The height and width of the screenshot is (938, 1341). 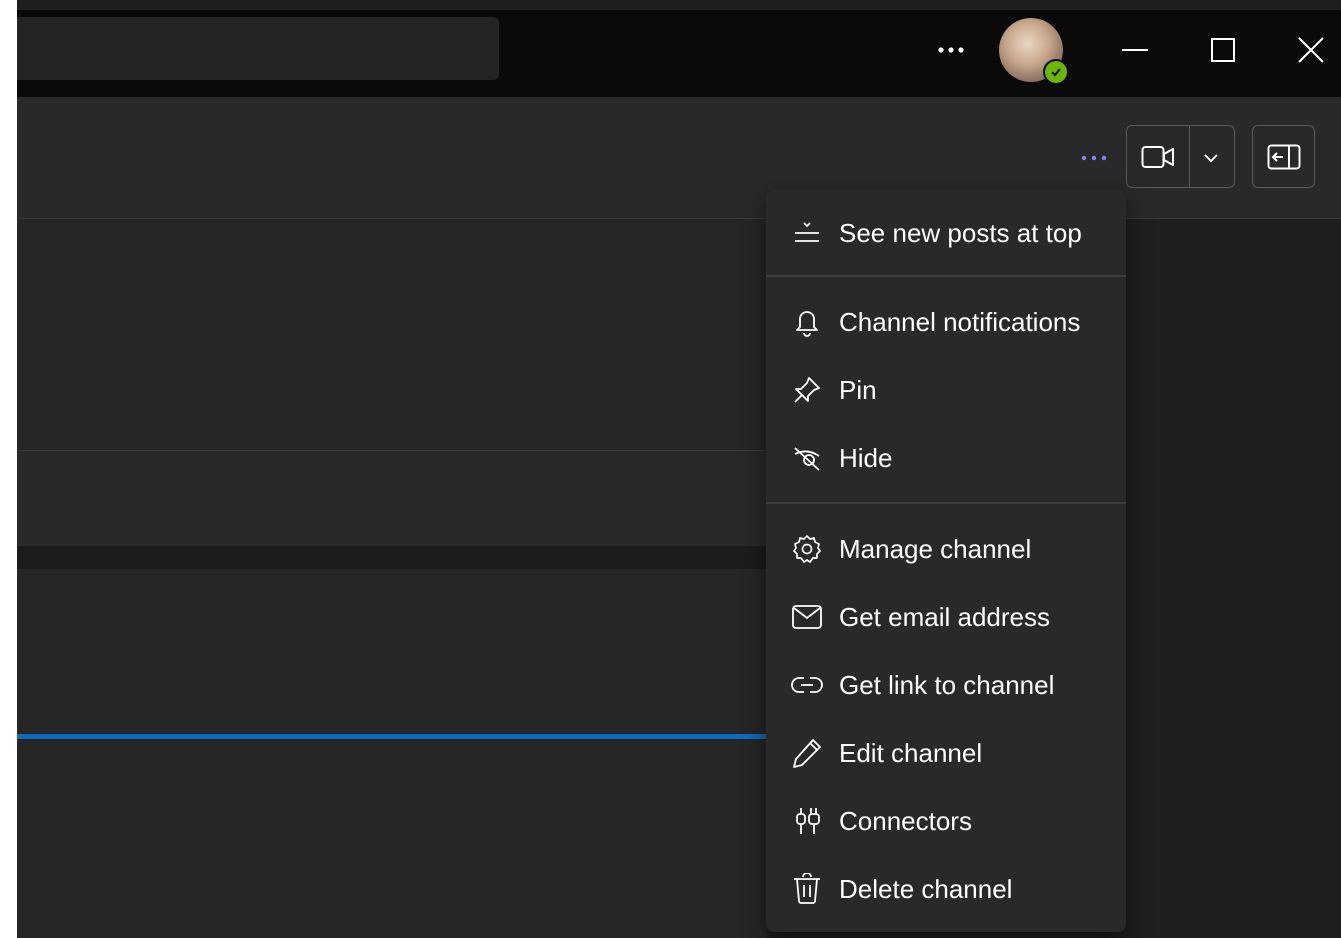 I want to click on sort-new-top-icon, so click(x=807, y=233).